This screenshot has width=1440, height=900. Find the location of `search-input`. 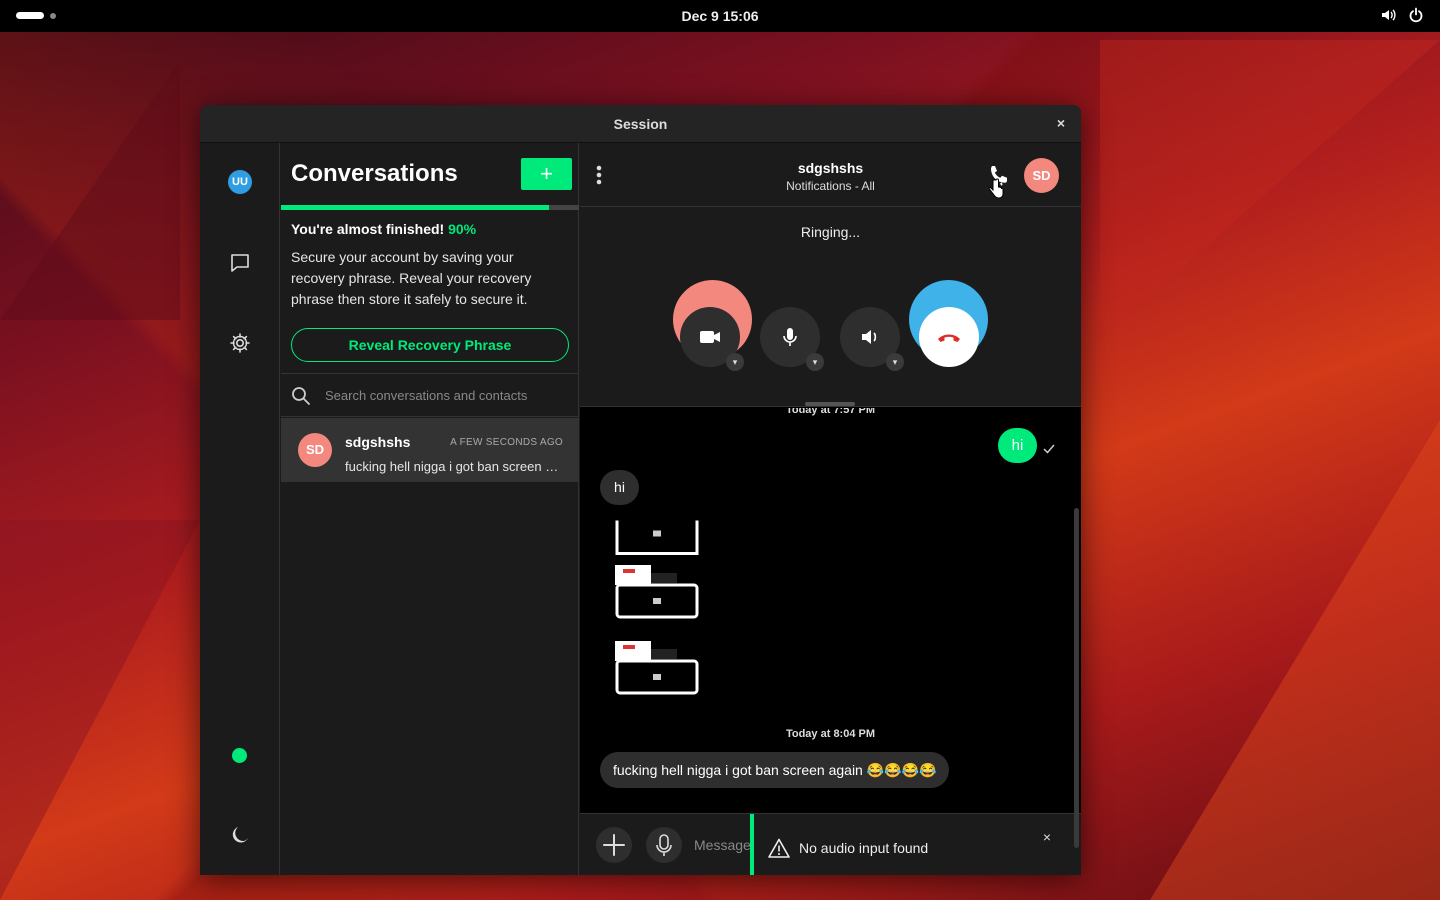

search-input is located at coordinates (445, 395).